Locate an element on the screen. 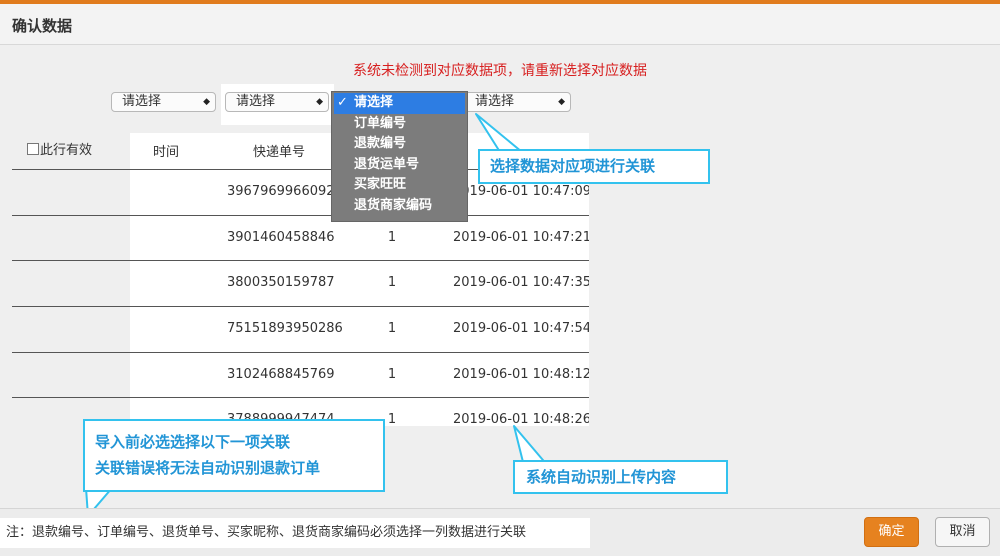 This screenshot has width=1000, height=556. callout-must-select-line1: 导入前必选选择以下一项关联 is located at coordinates (193, 442).